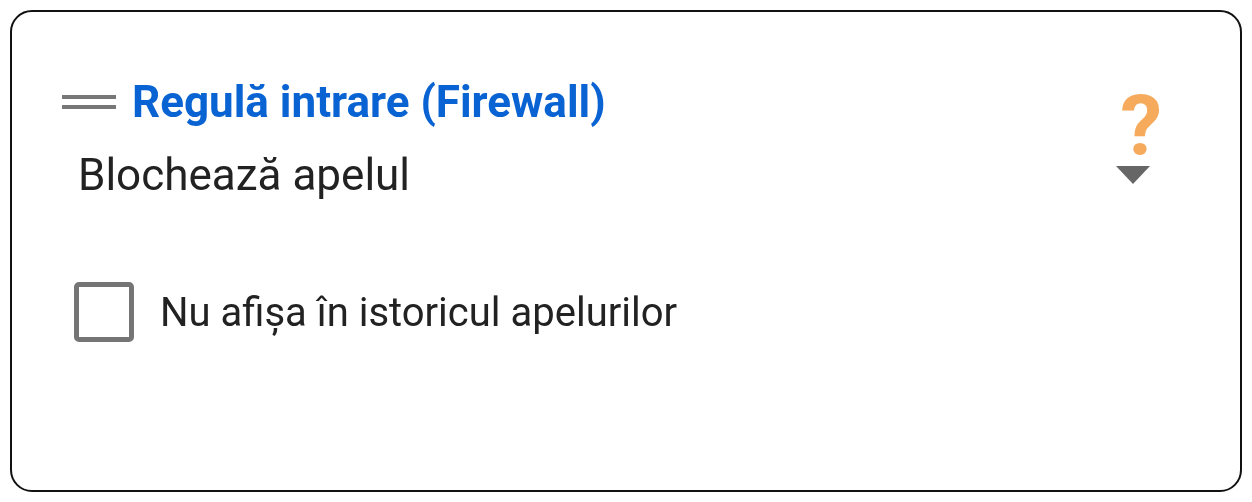  I want to click on drag-handle-icon, so click(89, 102).